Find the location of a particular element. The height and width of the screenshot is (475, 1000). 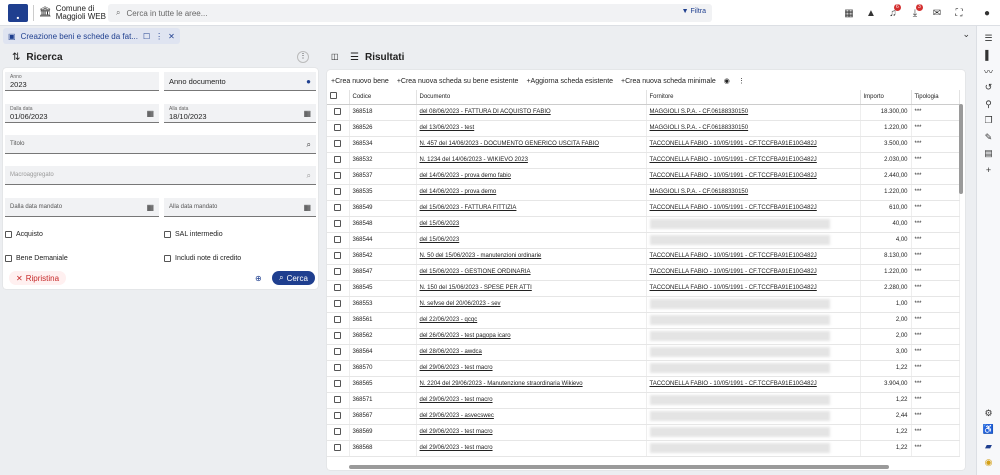

filter-button: ▼ Filtra is located at coordinates (694, 11).